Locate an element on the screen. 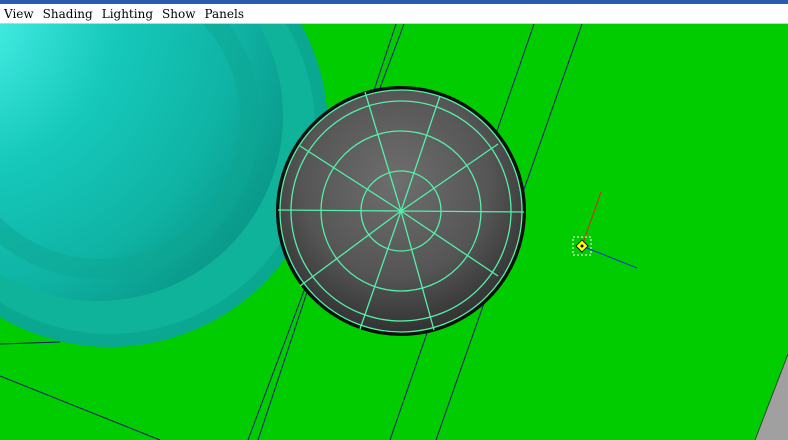 The image size is (788, 440). menu-view: View is located at coordinates (19, 14).